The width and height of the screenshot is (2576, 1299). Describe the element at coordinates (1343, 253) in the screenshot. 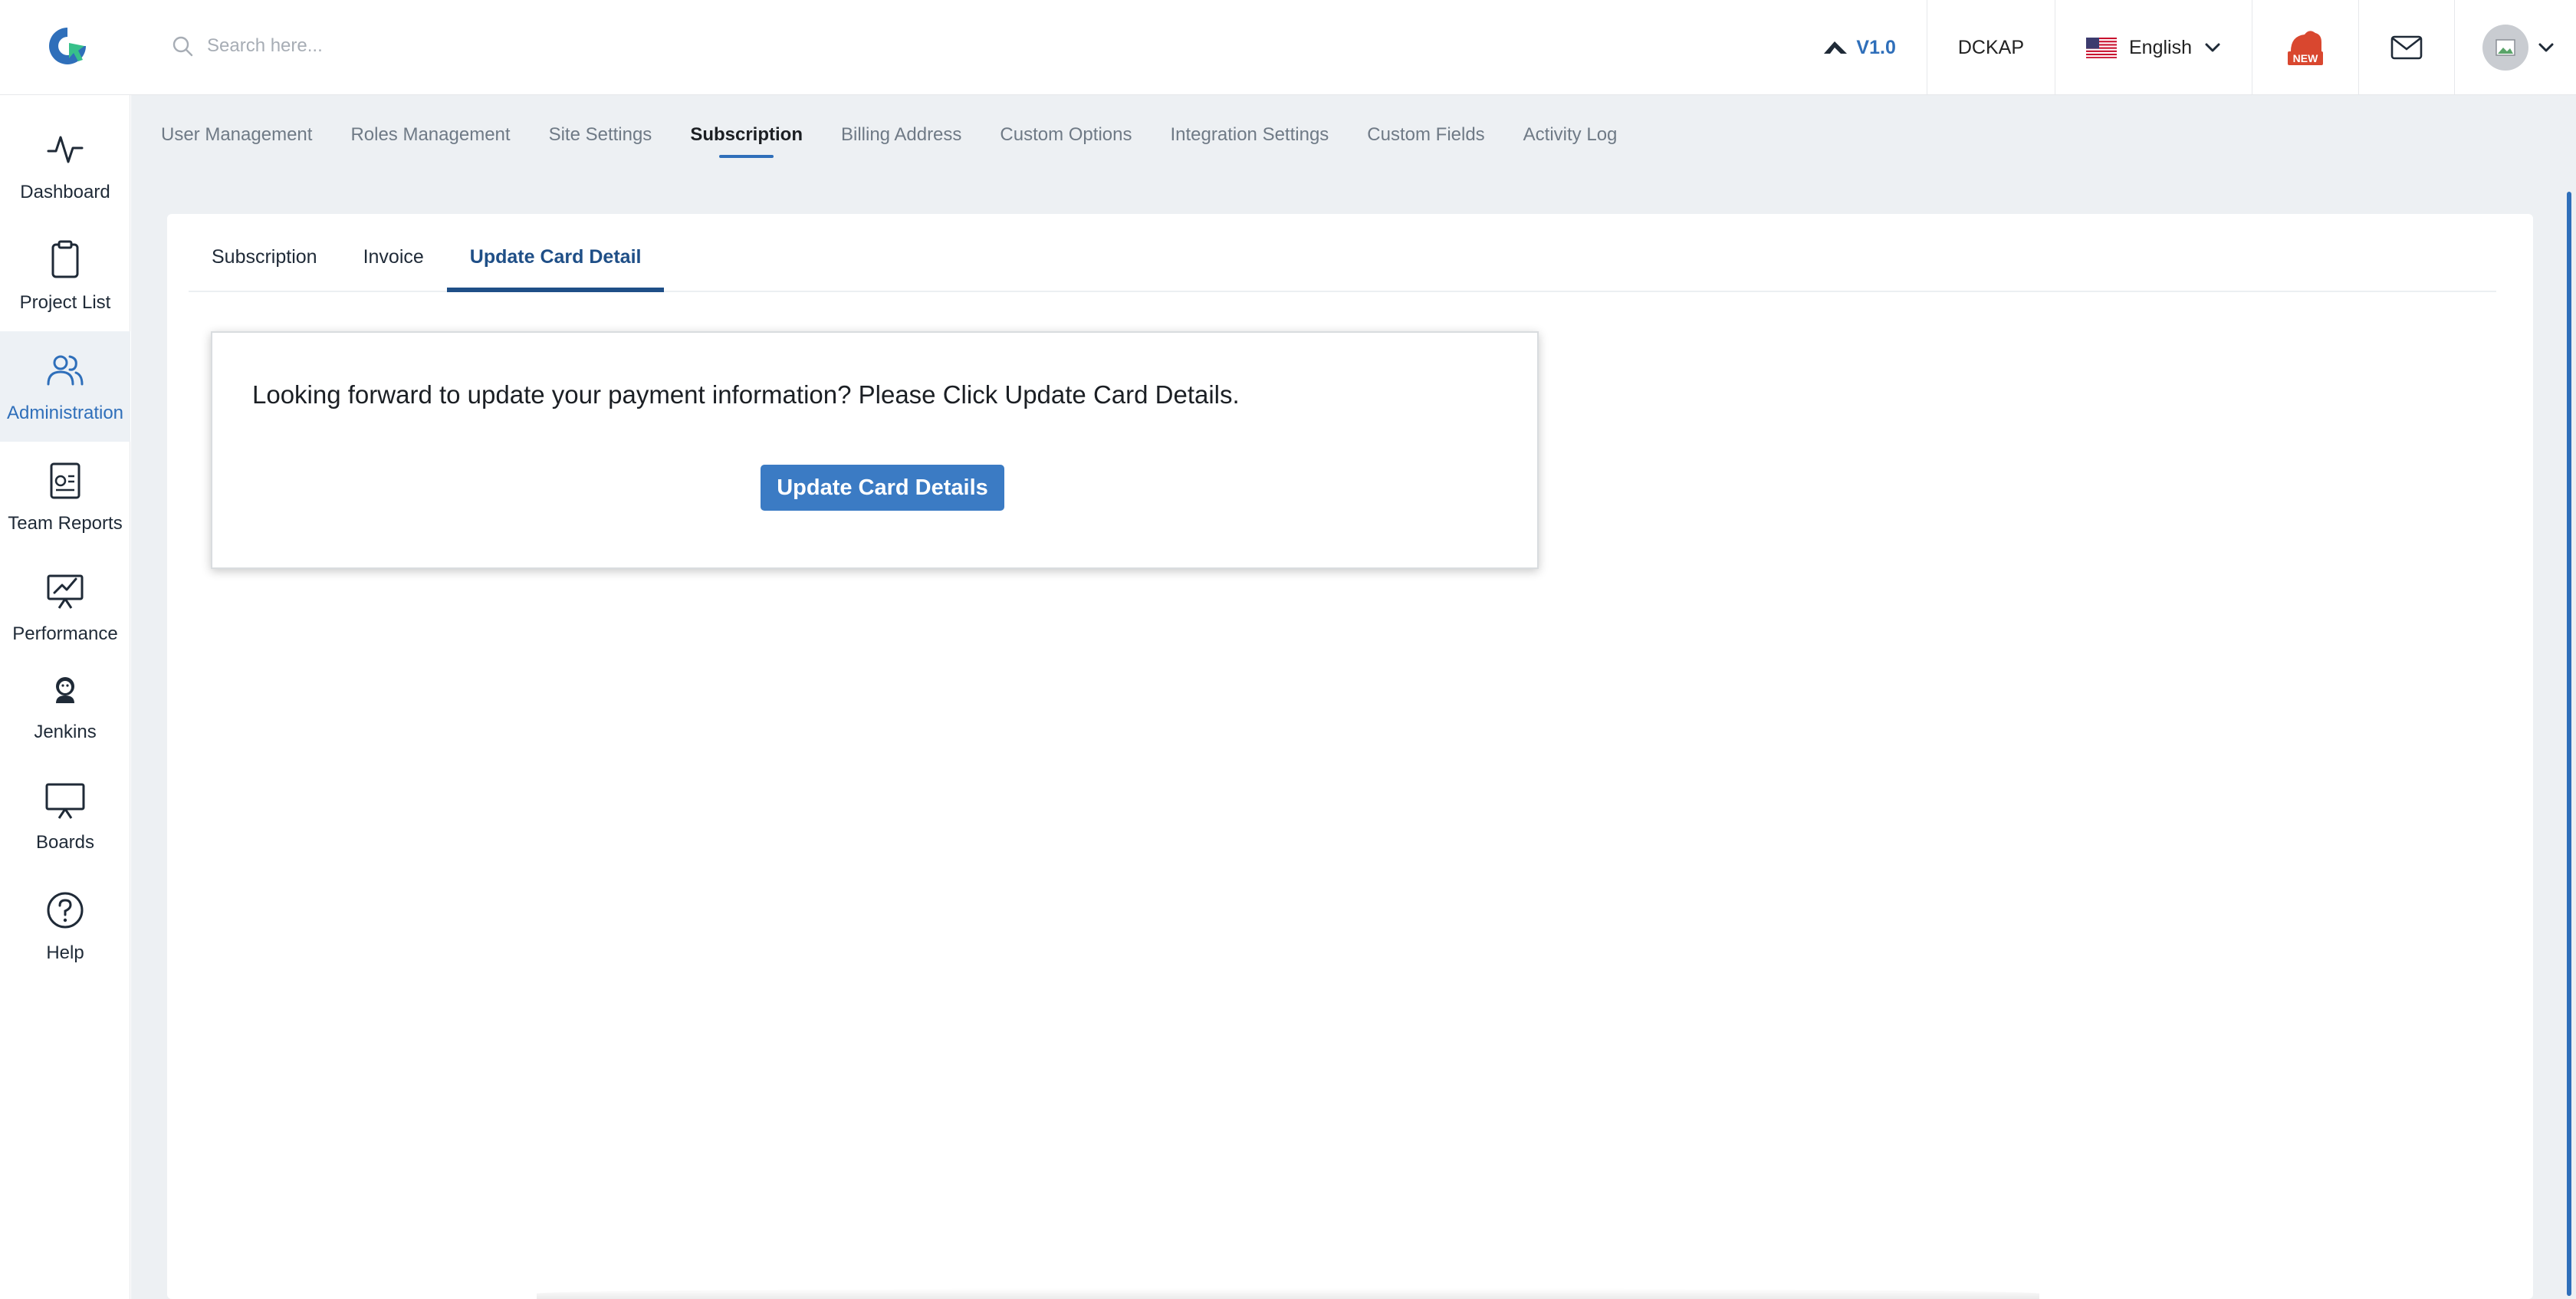

I see `subscription-sub-tabs: Subscription Invoice Update Card Detail` at that location.